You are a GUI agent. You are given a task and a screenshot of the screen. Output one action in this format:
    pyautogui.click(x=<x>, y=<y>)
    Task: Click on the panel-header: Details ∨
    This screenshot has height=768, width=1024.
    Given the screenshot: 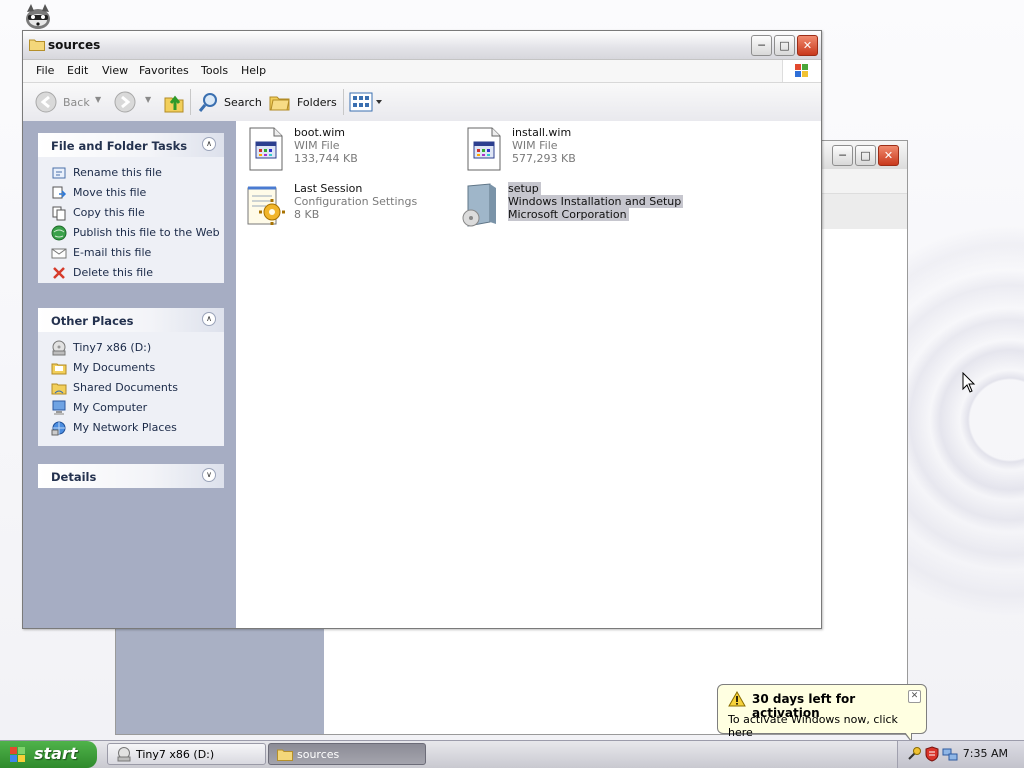 What is the action you would take?
    pyautogui.click(x=131, y=476)
    